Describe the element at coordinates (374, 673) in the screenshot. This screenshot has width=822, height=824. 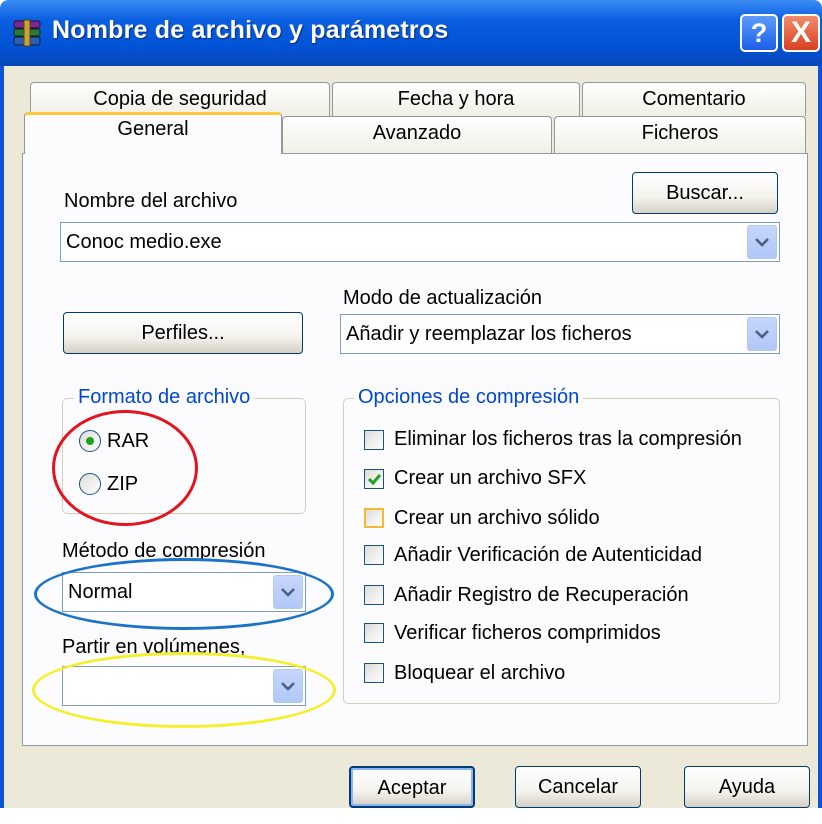
I see `checkbox-lock-archive` at that location.